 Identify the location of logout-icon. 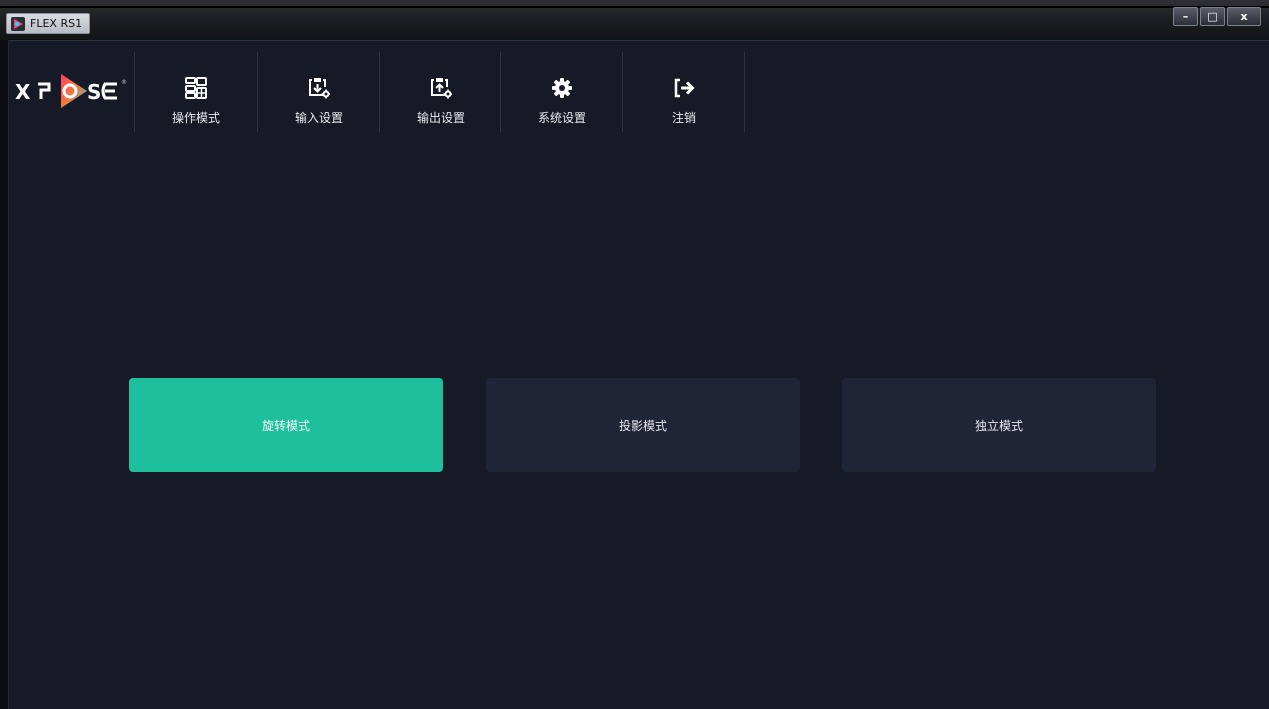
(684, 88).